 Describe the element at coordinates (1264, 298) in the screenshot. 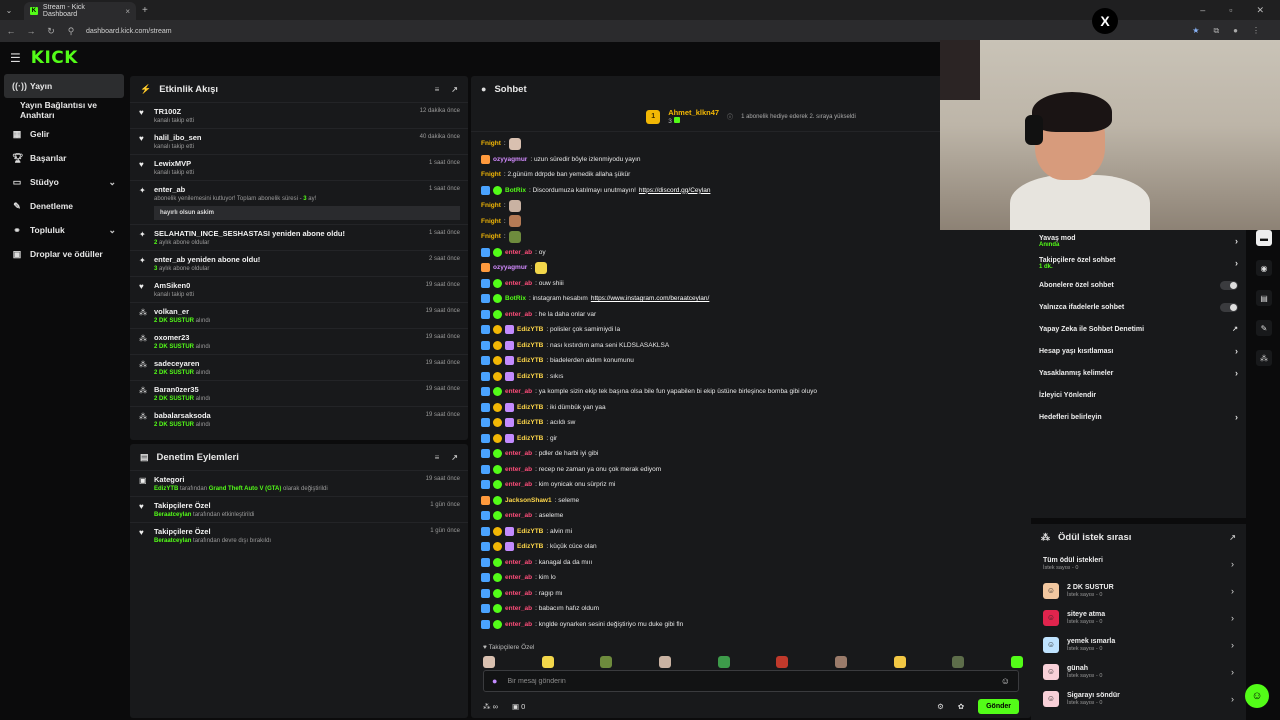

I see `layout-icon: ▤` at that location.